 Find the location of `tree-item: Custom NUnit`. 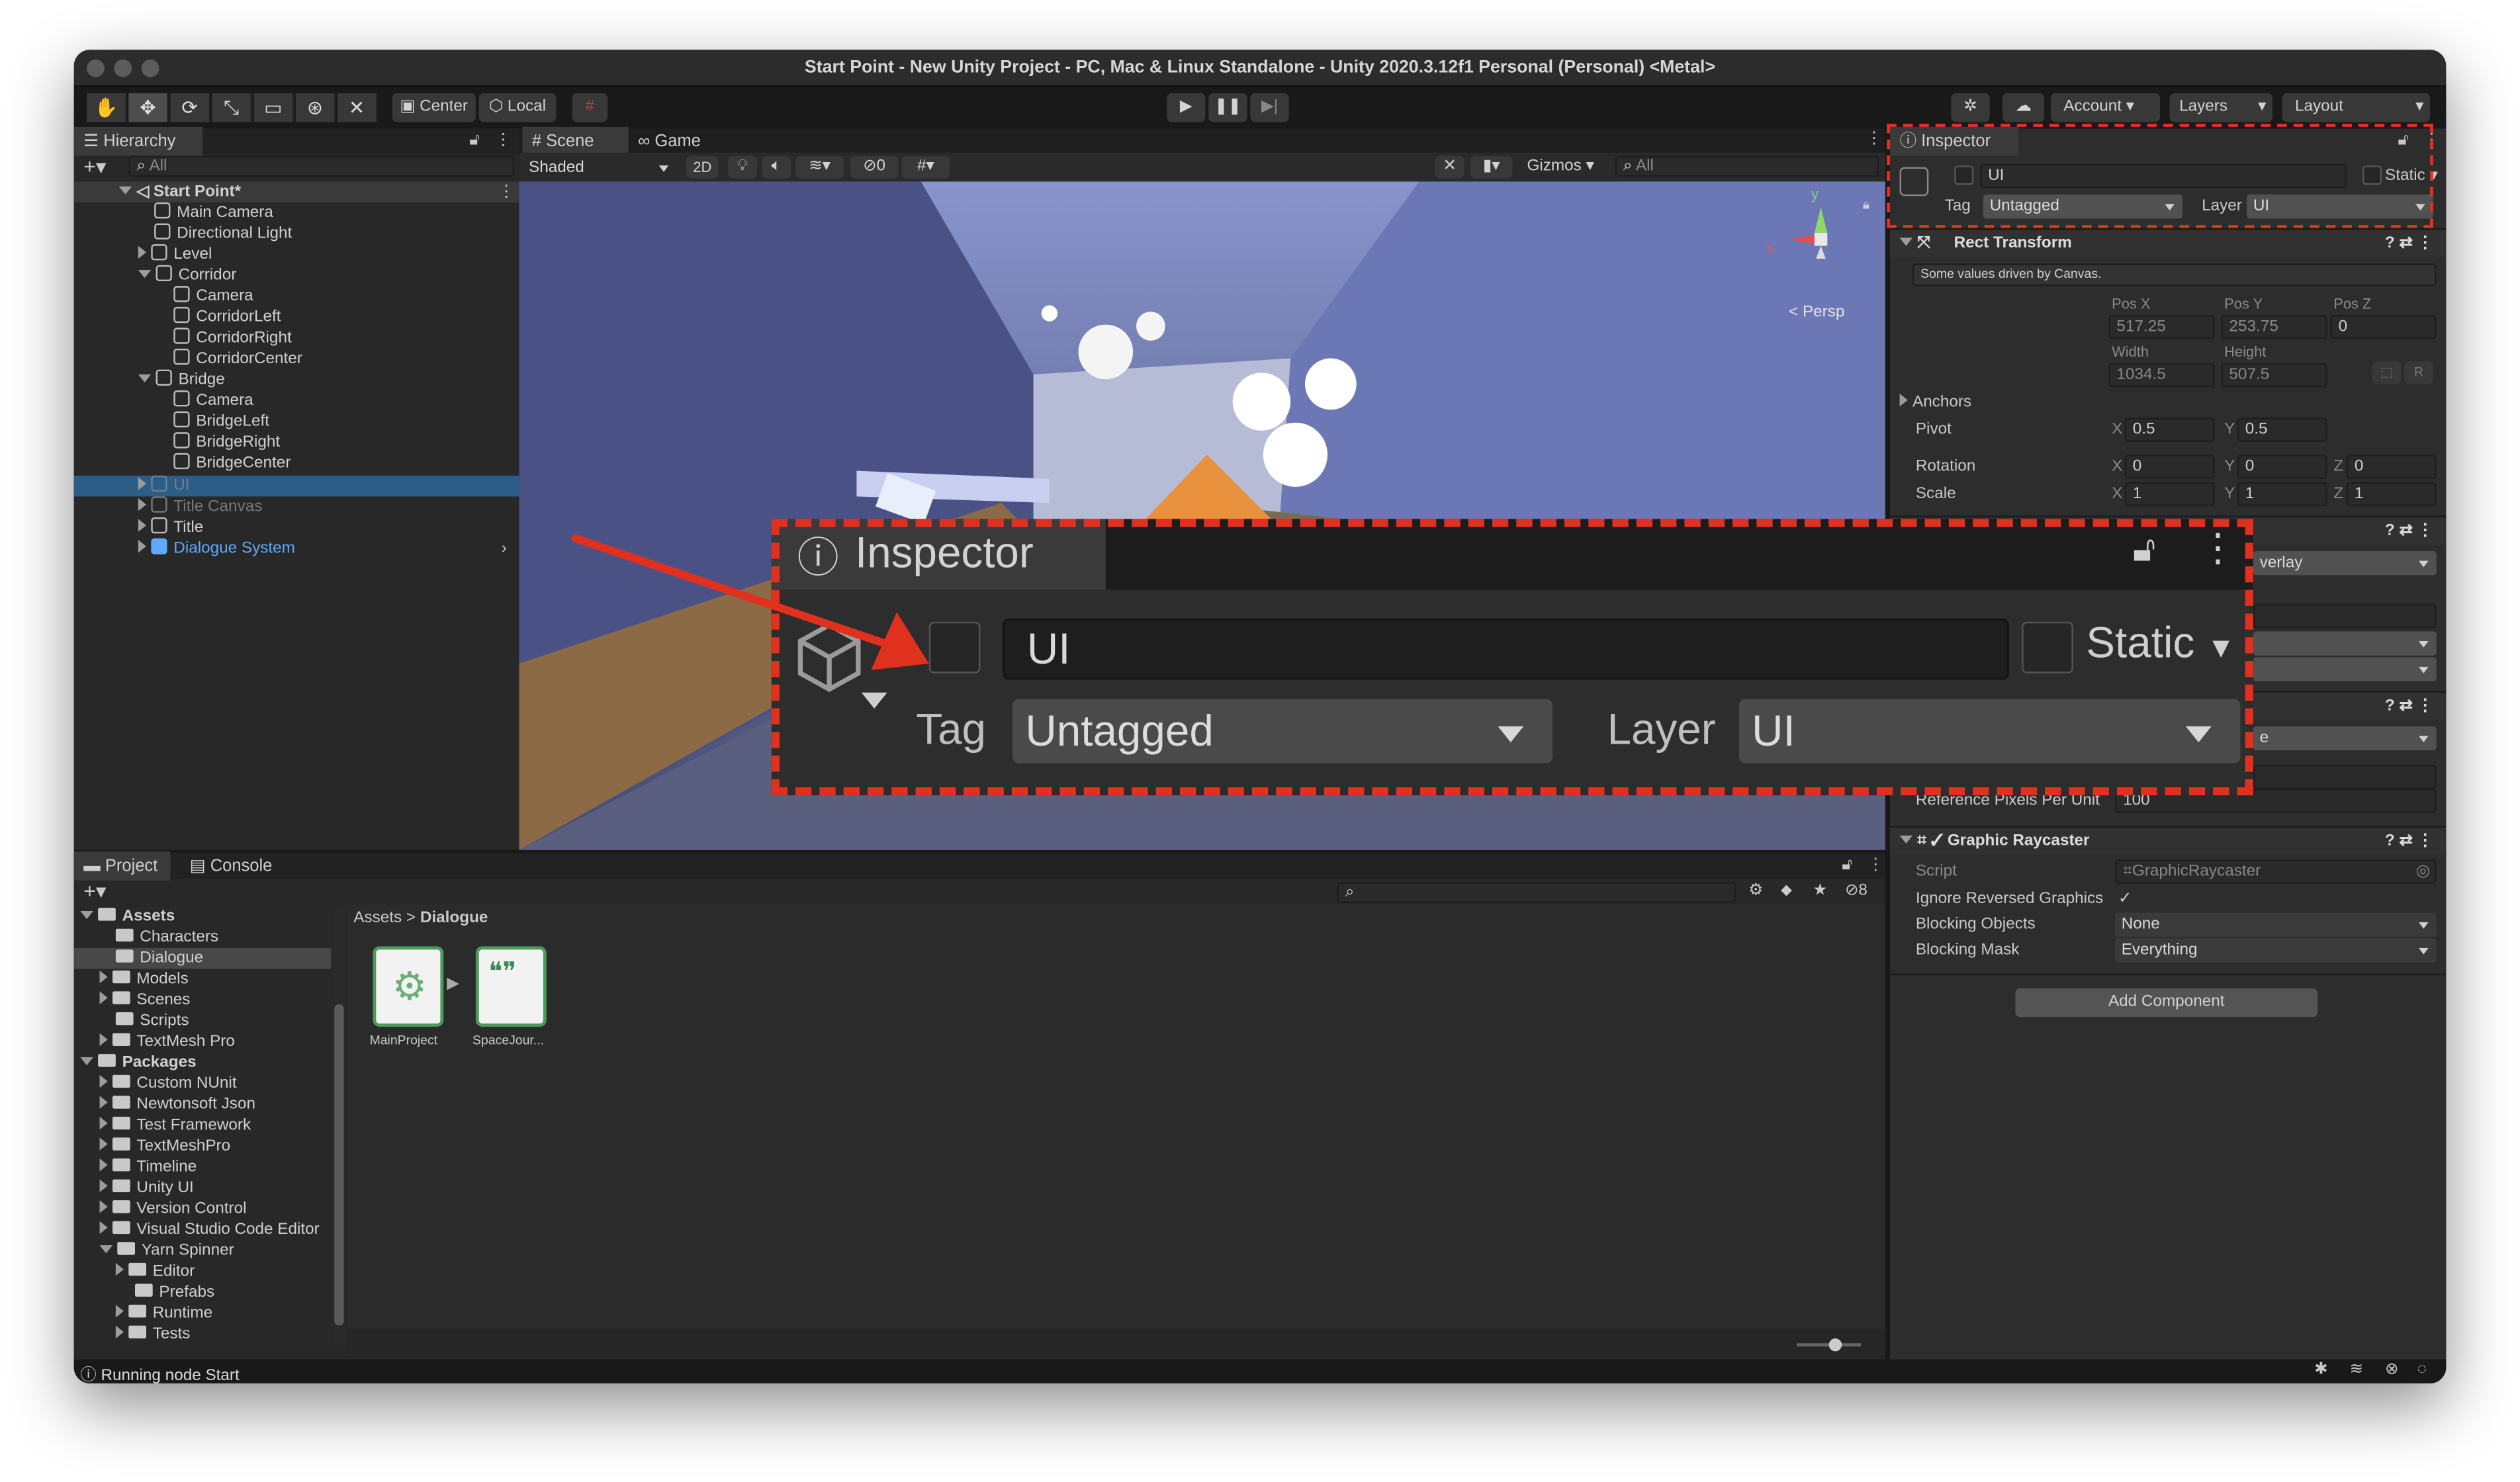

tree-item: Custom NUnit is located at coordinates (168, 1083).